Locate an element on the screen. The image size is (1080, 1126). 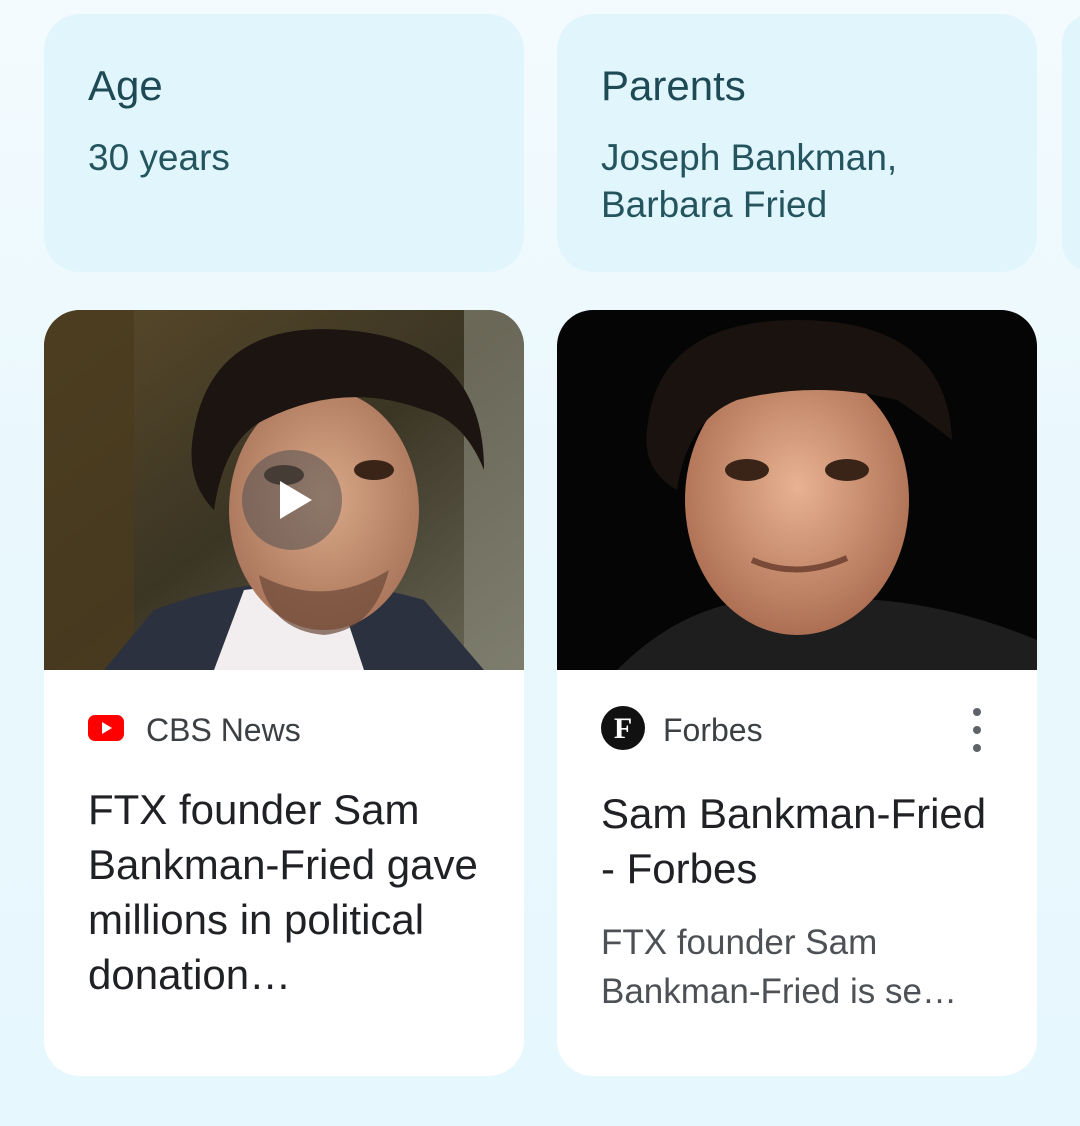
video-thumbnail is located at coordinates (284, 490).